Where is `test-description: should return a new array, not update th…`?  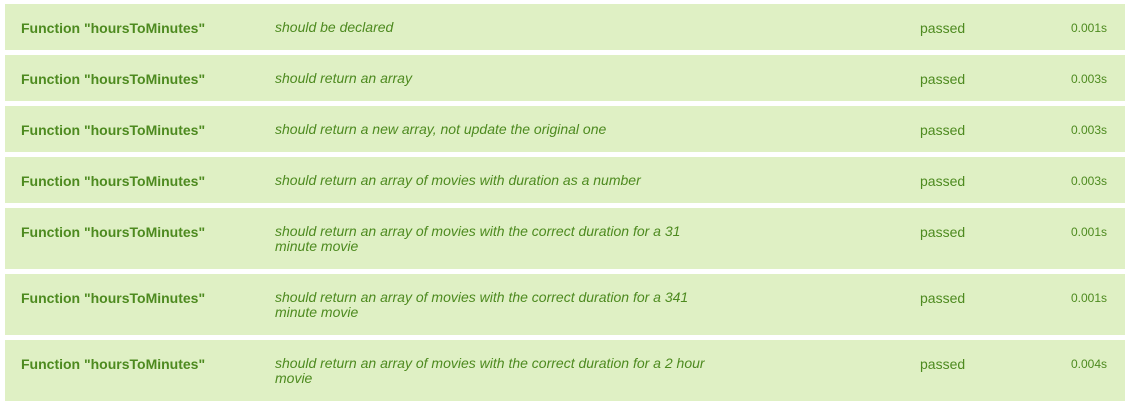
test-description: should return a new array, not update th… is located at coordinates (441, 129).